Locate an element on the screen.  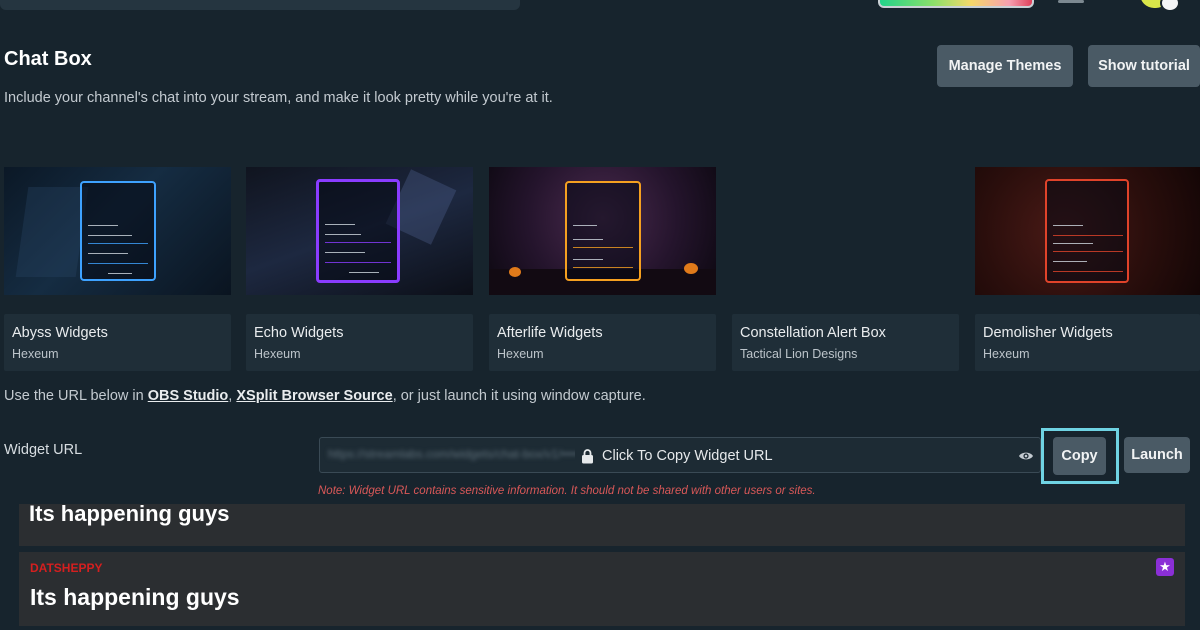
search-bar-partial is located at coordinates (260, 5).